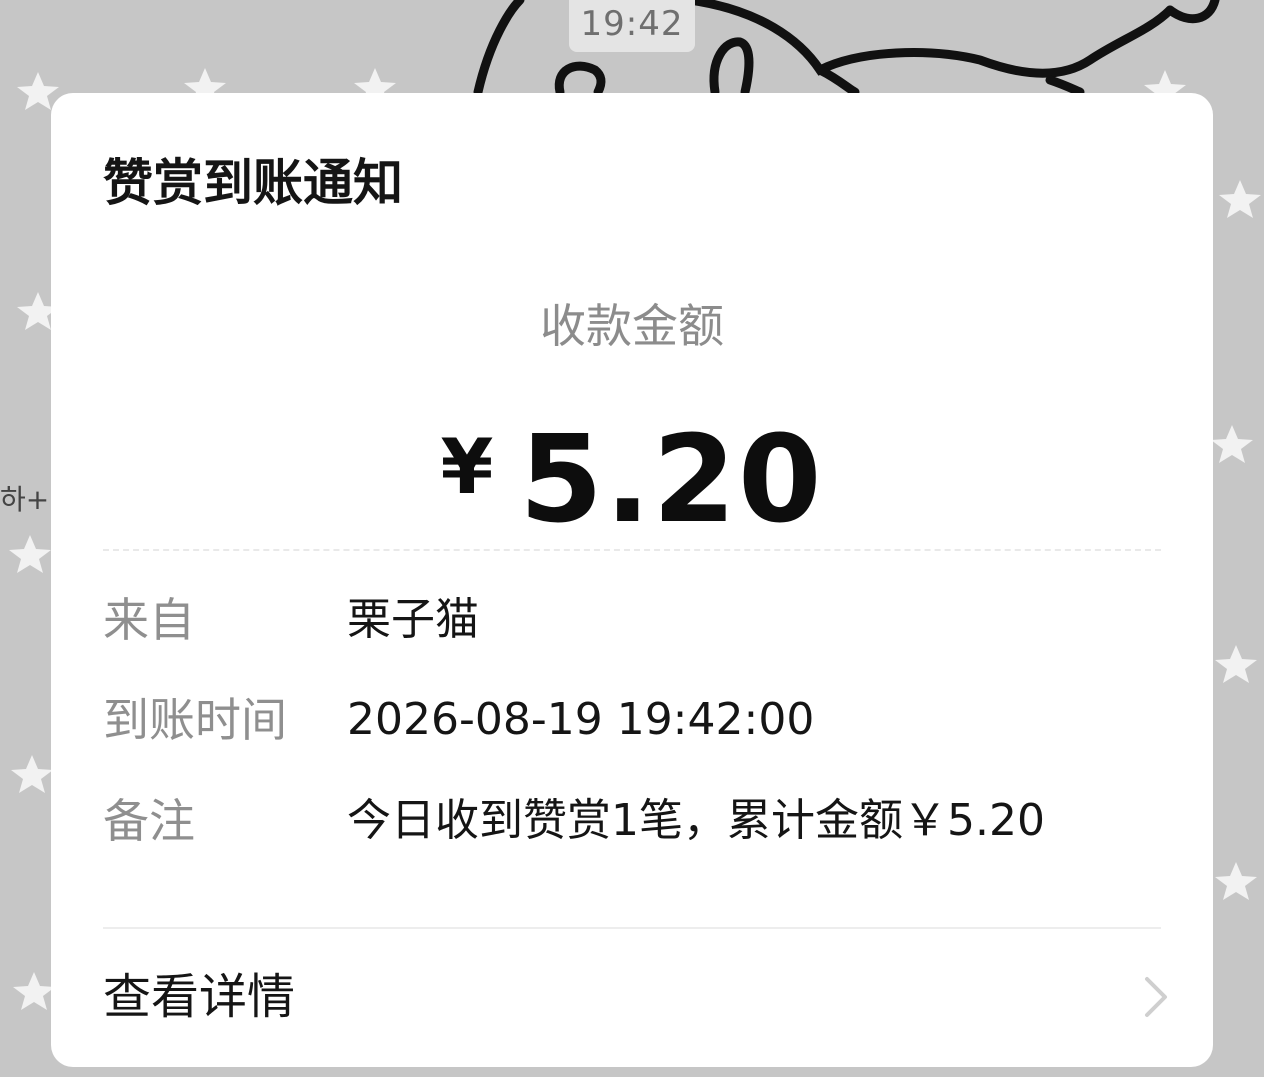 This screenshot has height=1077, width=1264. What do you see at coordinates (696, 820) in the screenshot?
I see `remark-value: 今日收到赞赏1笔，累计金额￥5.20` at bounding box center [696, 820].